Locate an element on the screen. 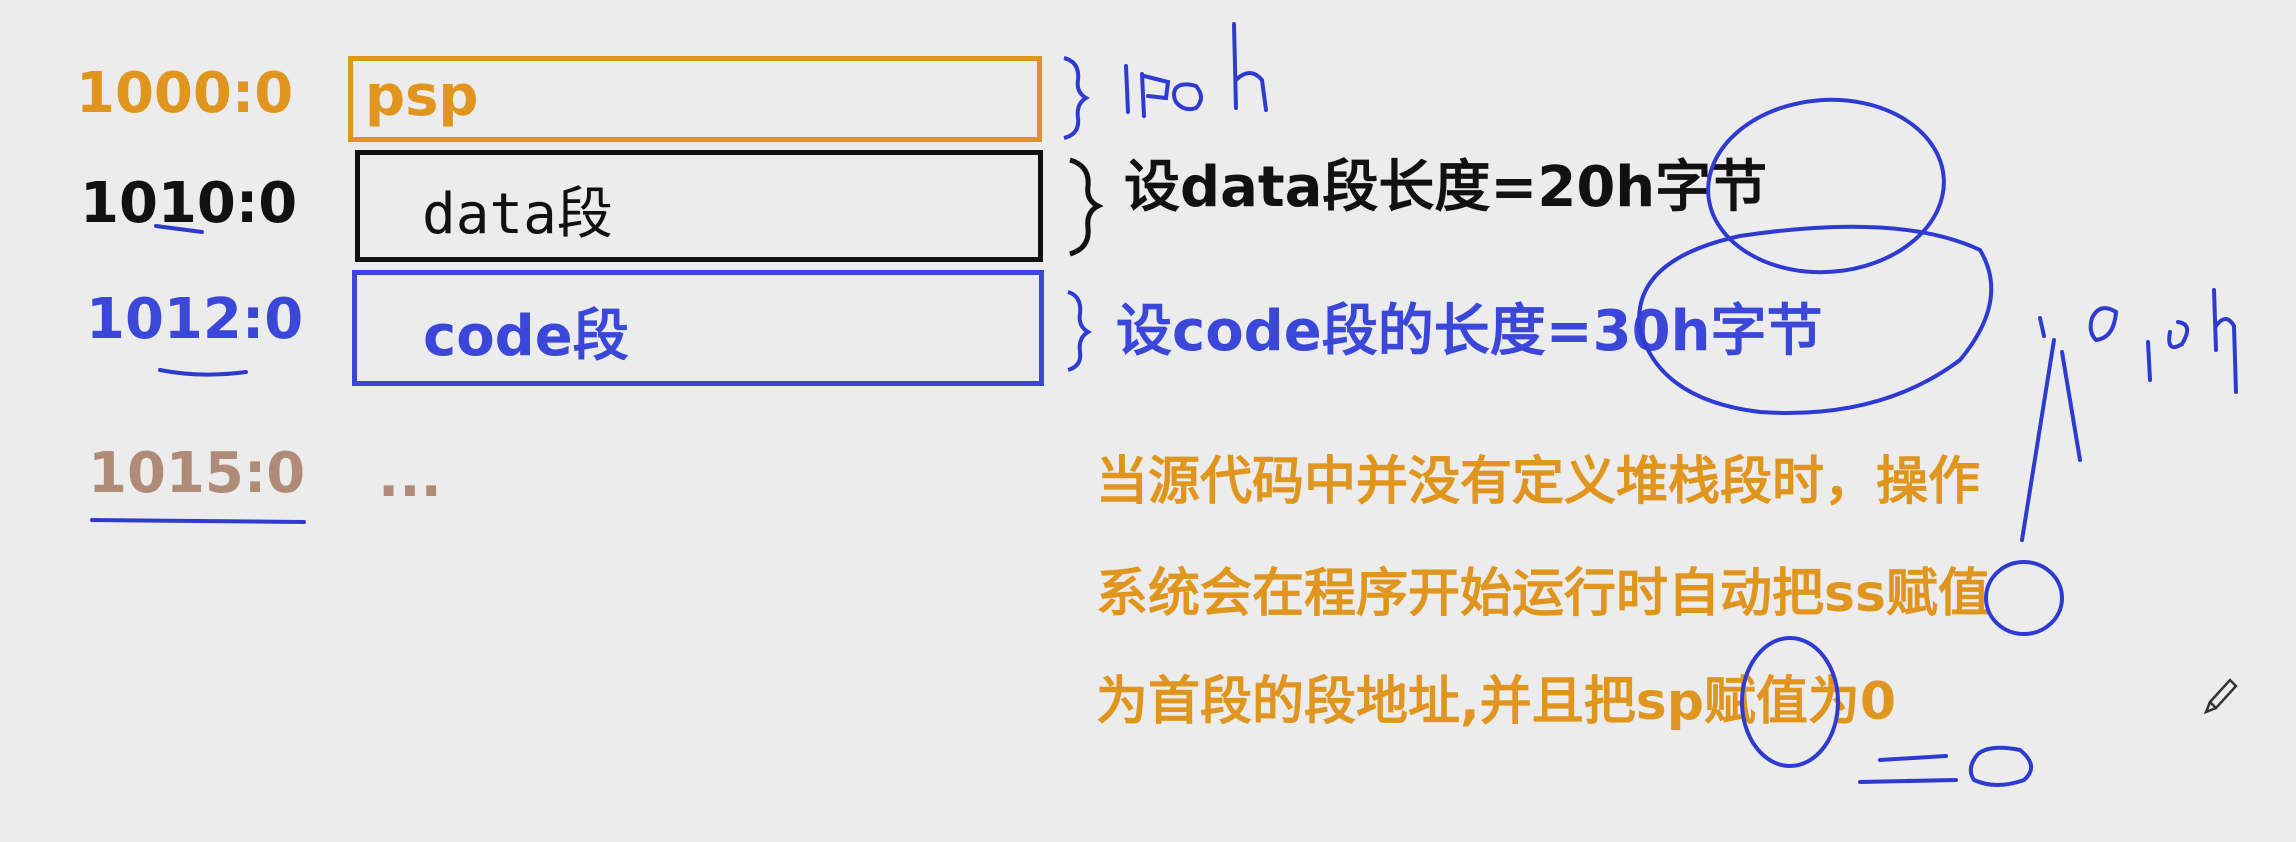 This screenshot has height=842, width=2296. code-brace is located at coordinates (1079, 331).